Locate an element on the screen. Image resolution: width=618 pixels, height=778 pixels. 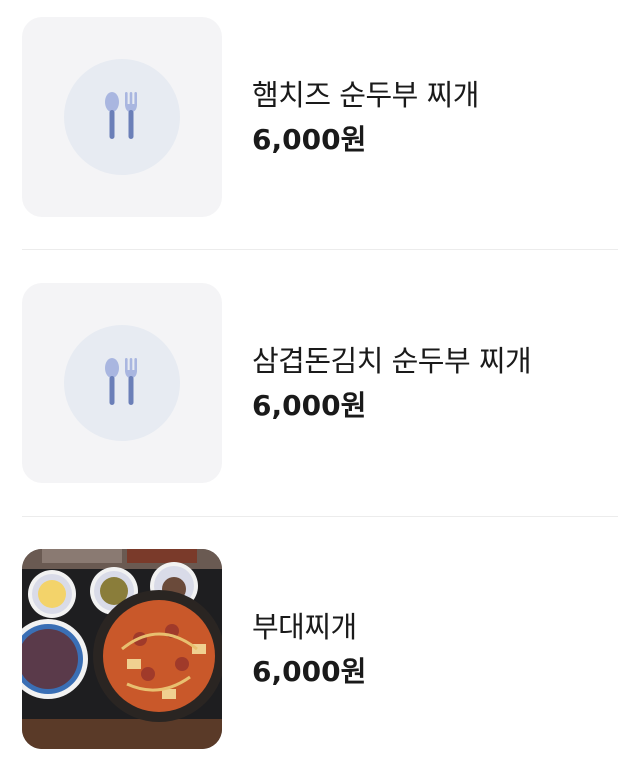
menu-item-name: 부대찌개 is located at coordinates (304, 627).